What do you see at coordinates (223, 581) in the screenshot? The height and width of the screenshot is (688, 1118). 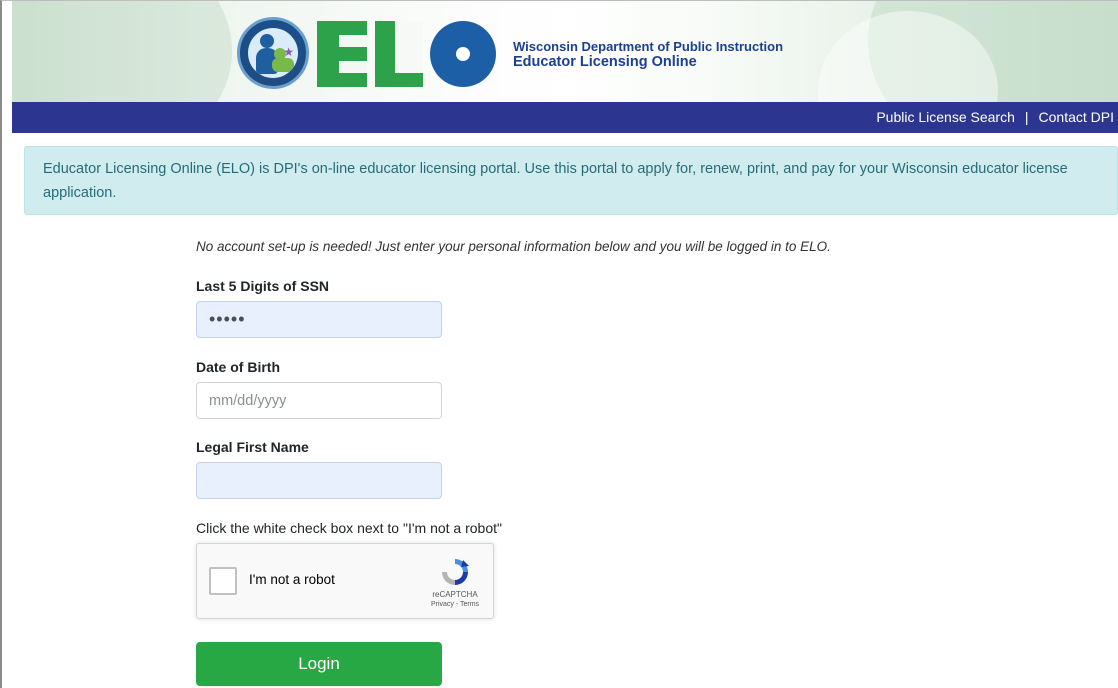 I see `recaptcha-checkbox` at bounding box center [223, 581].